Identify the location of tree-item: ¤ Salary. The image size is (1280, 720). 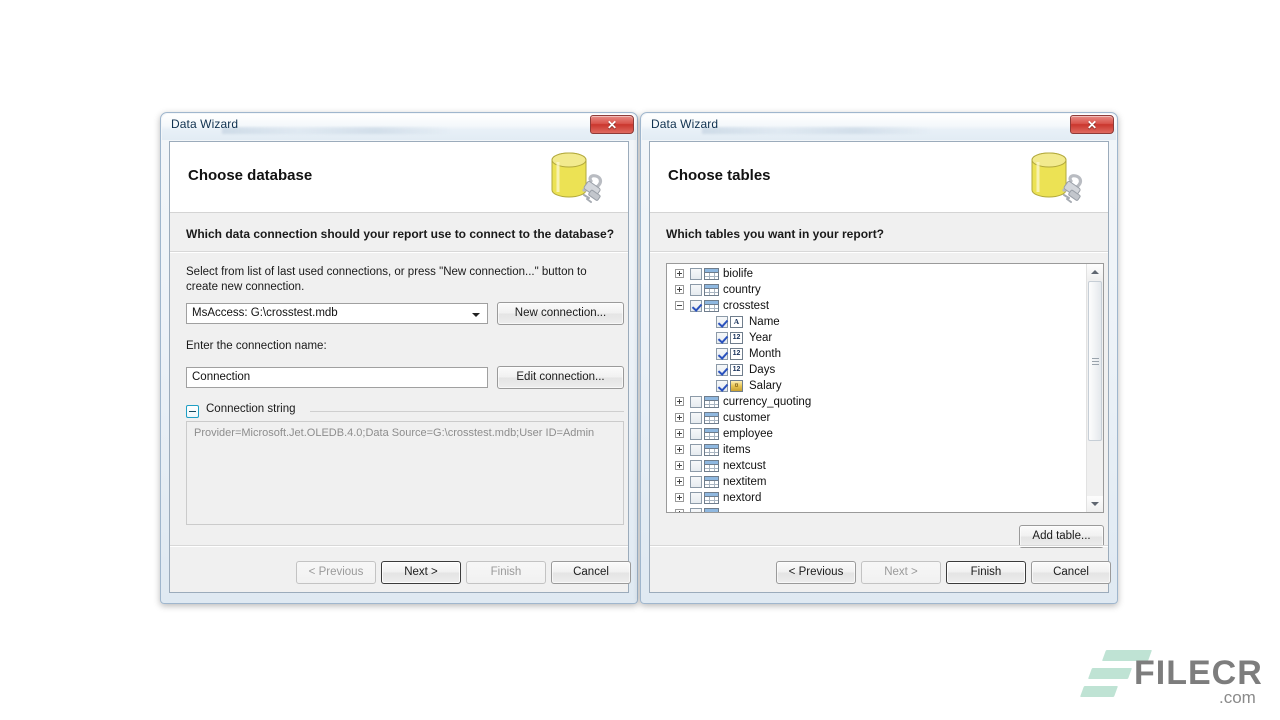
(877, 386).